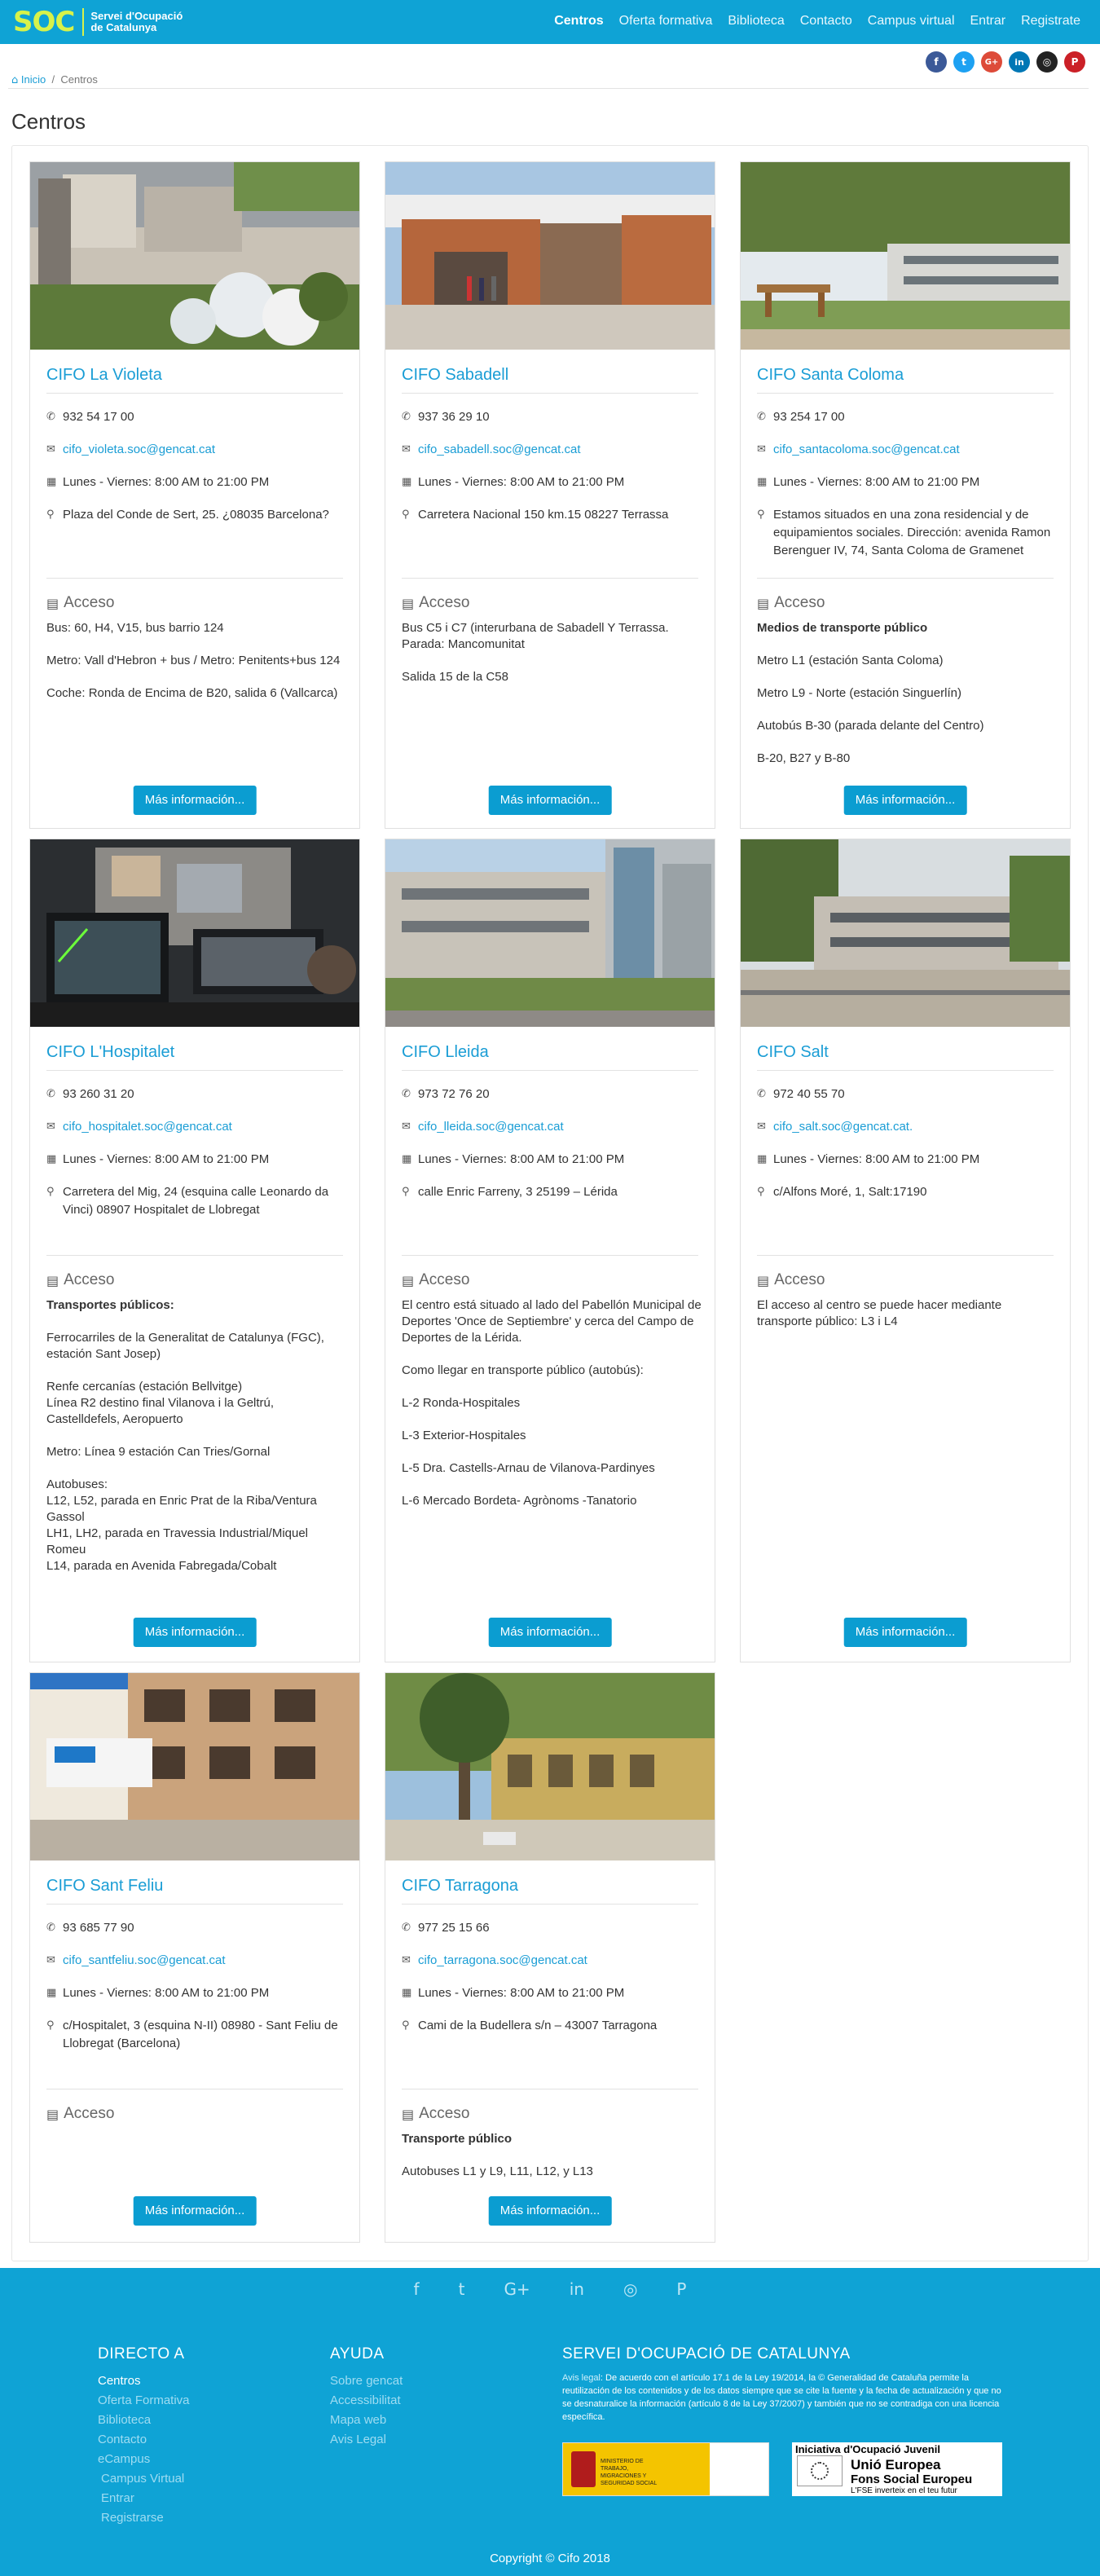 This screenshot has height=2576, width=1100. I want to click on phone-line: ✆ 932 54 17 00, so click(194, 417).